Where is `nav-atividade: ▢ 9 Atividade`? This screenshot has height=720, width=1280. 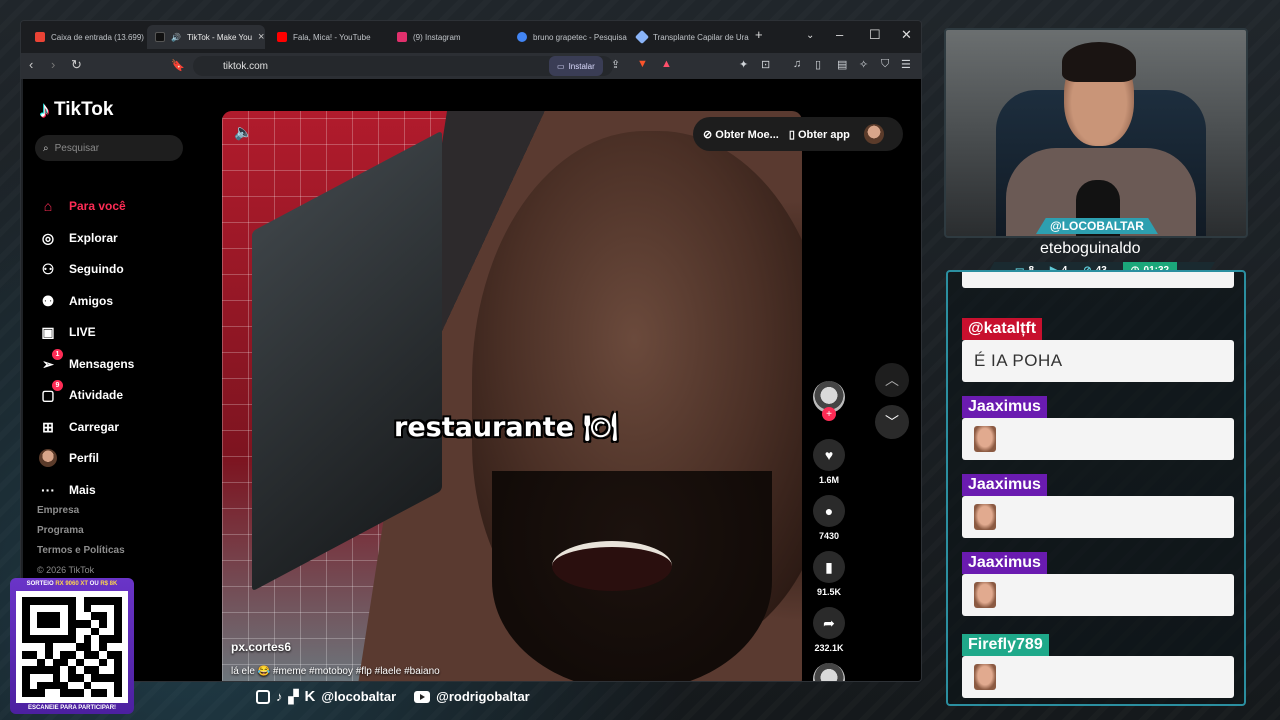 nav-atividade: ▢ 9 Atividade is located at coordinates (81, 392).